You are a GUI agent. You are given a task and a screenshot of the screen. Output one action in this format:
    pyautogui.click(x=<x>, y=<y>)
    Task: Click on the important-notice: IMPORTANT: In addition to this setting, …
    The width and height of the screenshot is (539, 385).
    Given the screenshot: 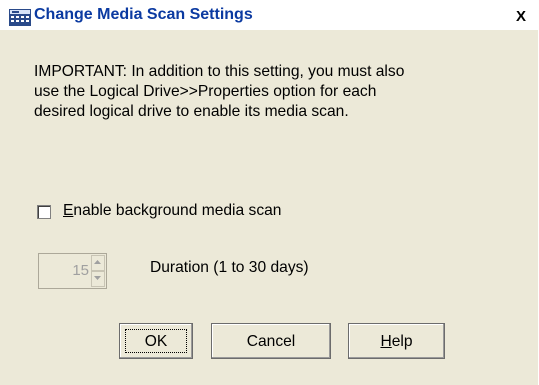 What is the action you would take?
    pyautogui.click(x=219, y=91)
    